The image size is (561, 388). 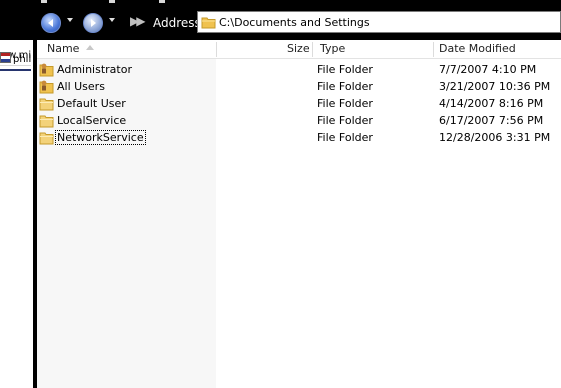 What do you see at coordinates (81, 86) in the screenshot?
I see `file-name: All Users` at bounding box center [81, 86].